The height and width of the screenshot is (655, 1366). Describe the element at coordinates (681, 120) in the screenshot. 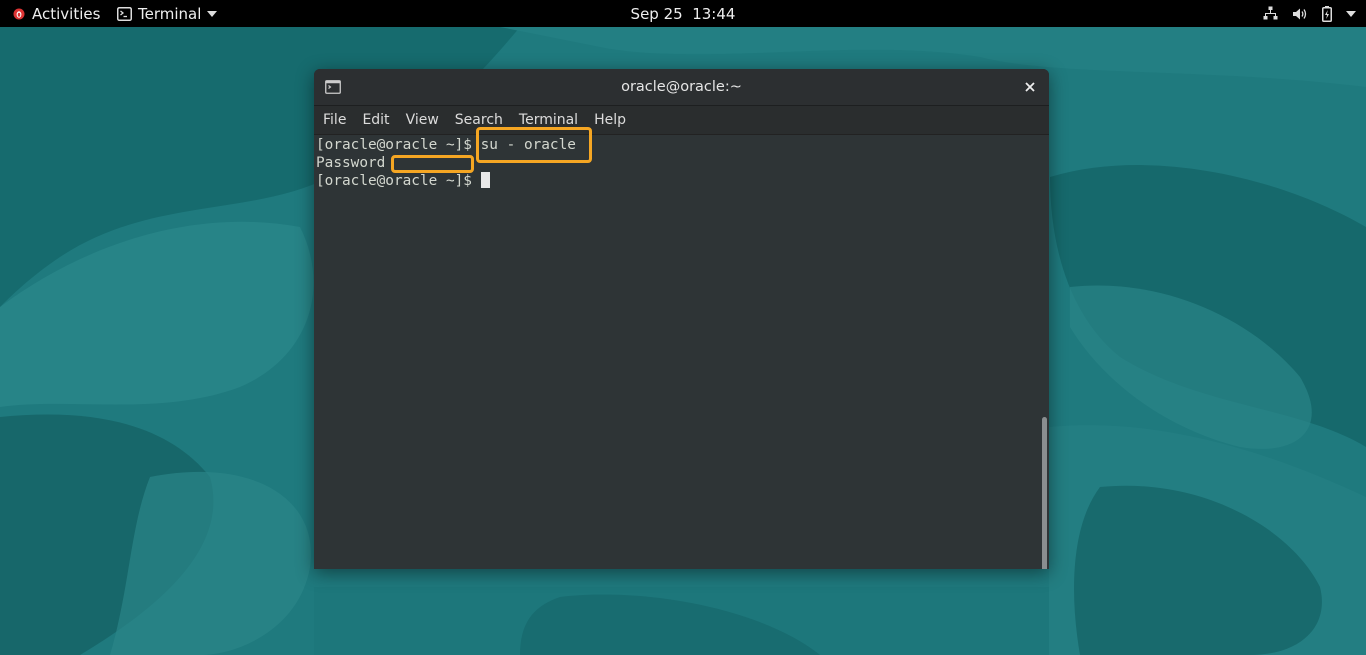

I see `menu-bar: File Edit View Search Terminal Help` at that location.